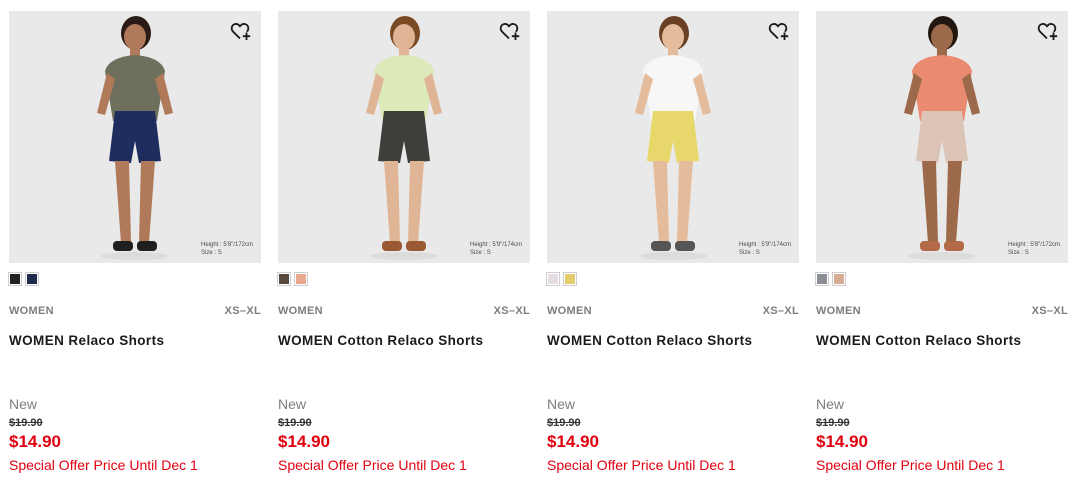 This screenshot has width=1080, height=497. I want to click on product-name: WOMEN Relaco Shorts, so click(135, 340).